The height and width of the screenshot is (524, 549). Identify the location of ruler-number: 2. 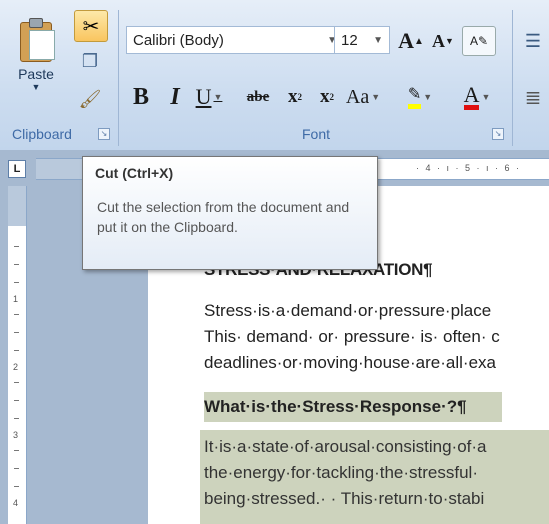
(16, 367).